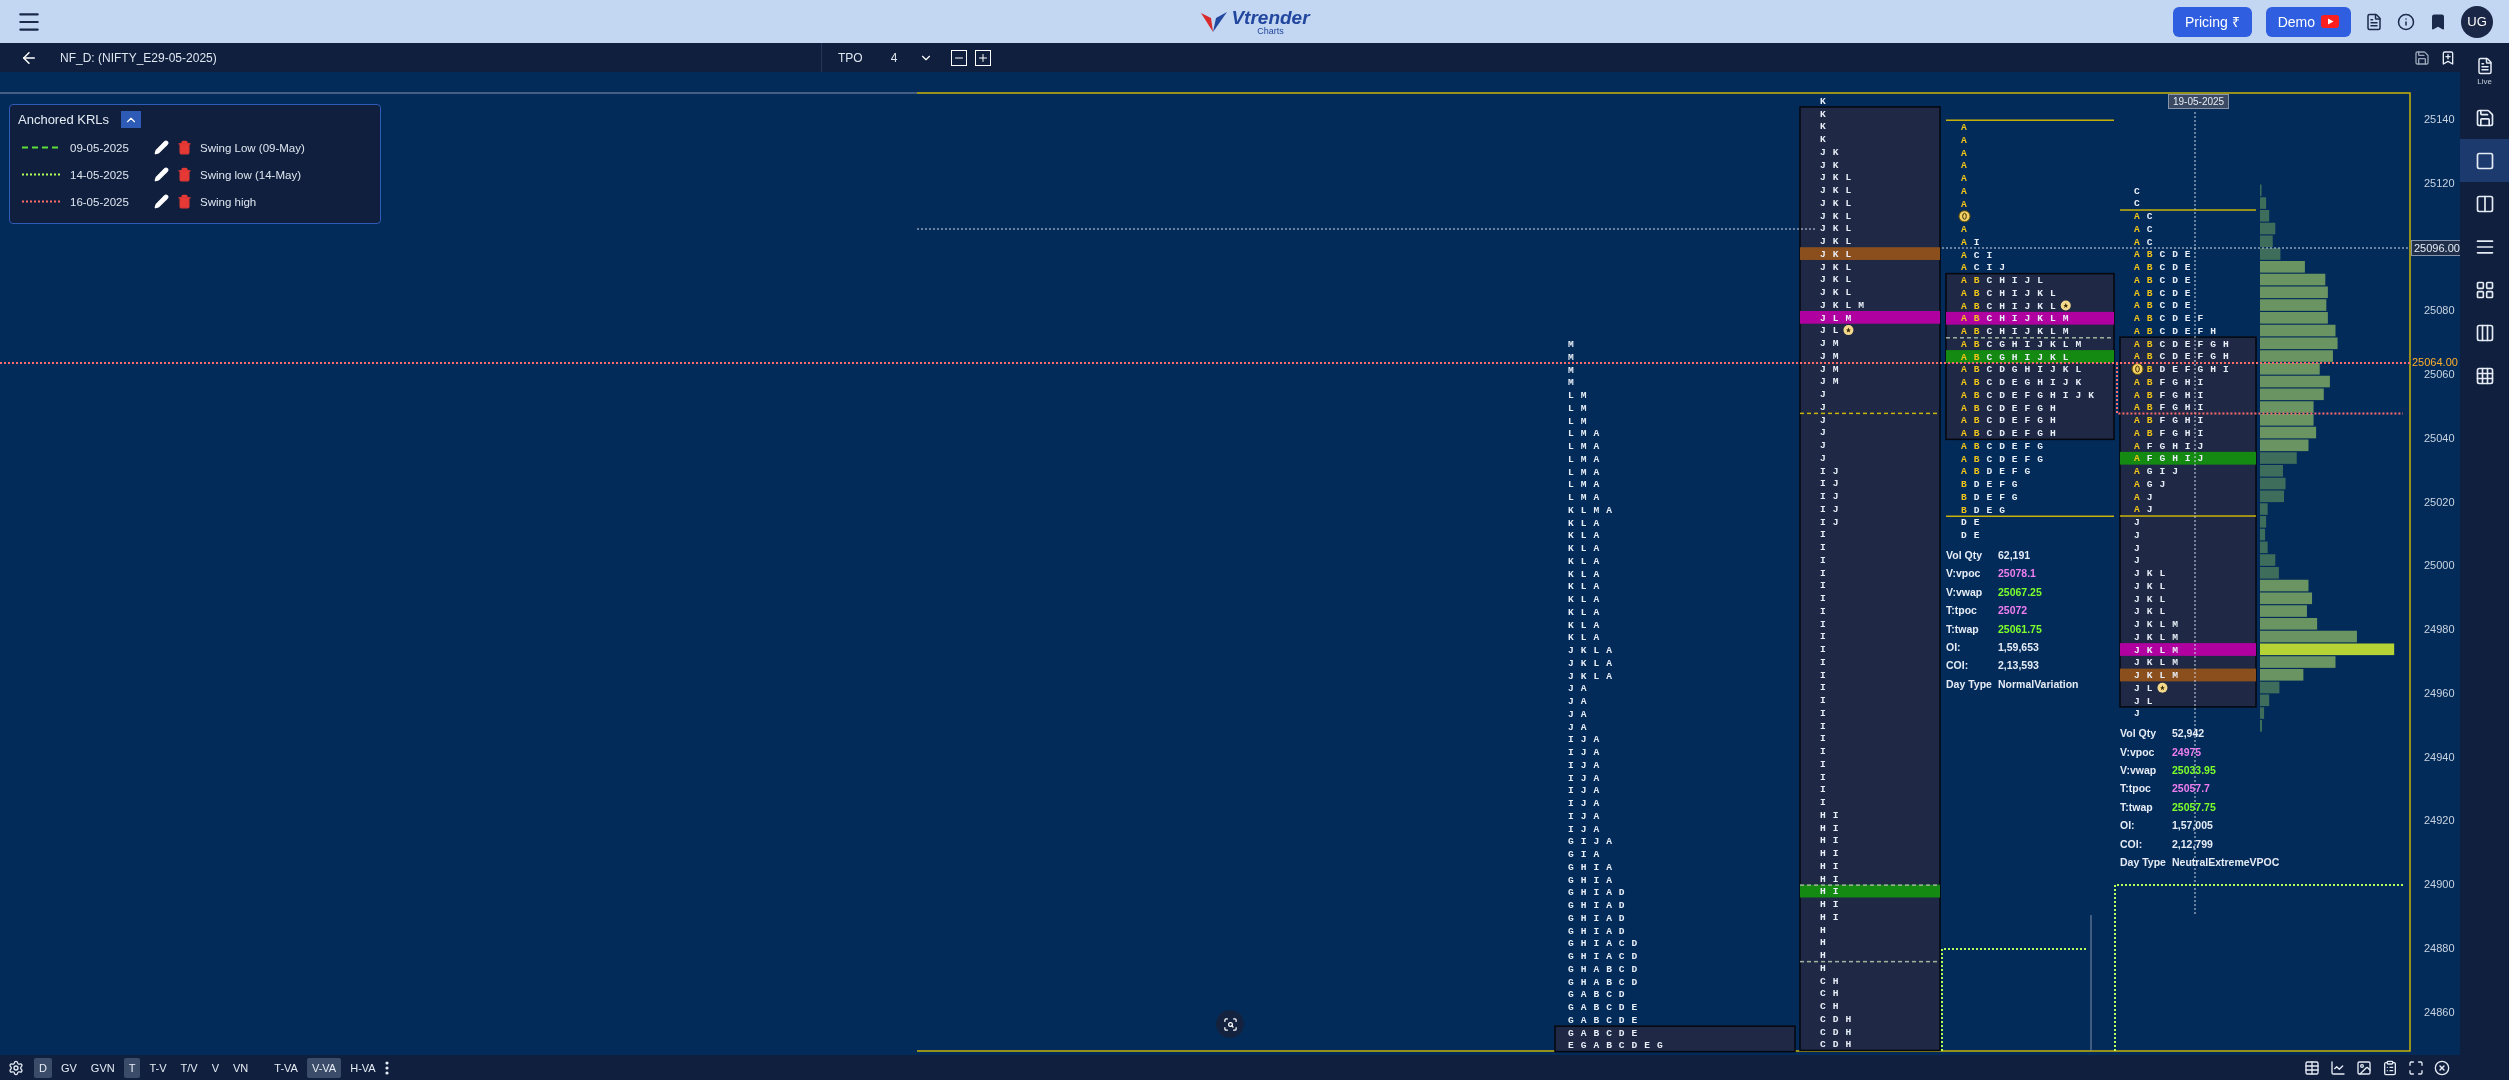  Describe the element at coordinates (2312, 1067) in the screenshot. I see `table-button` at that location.